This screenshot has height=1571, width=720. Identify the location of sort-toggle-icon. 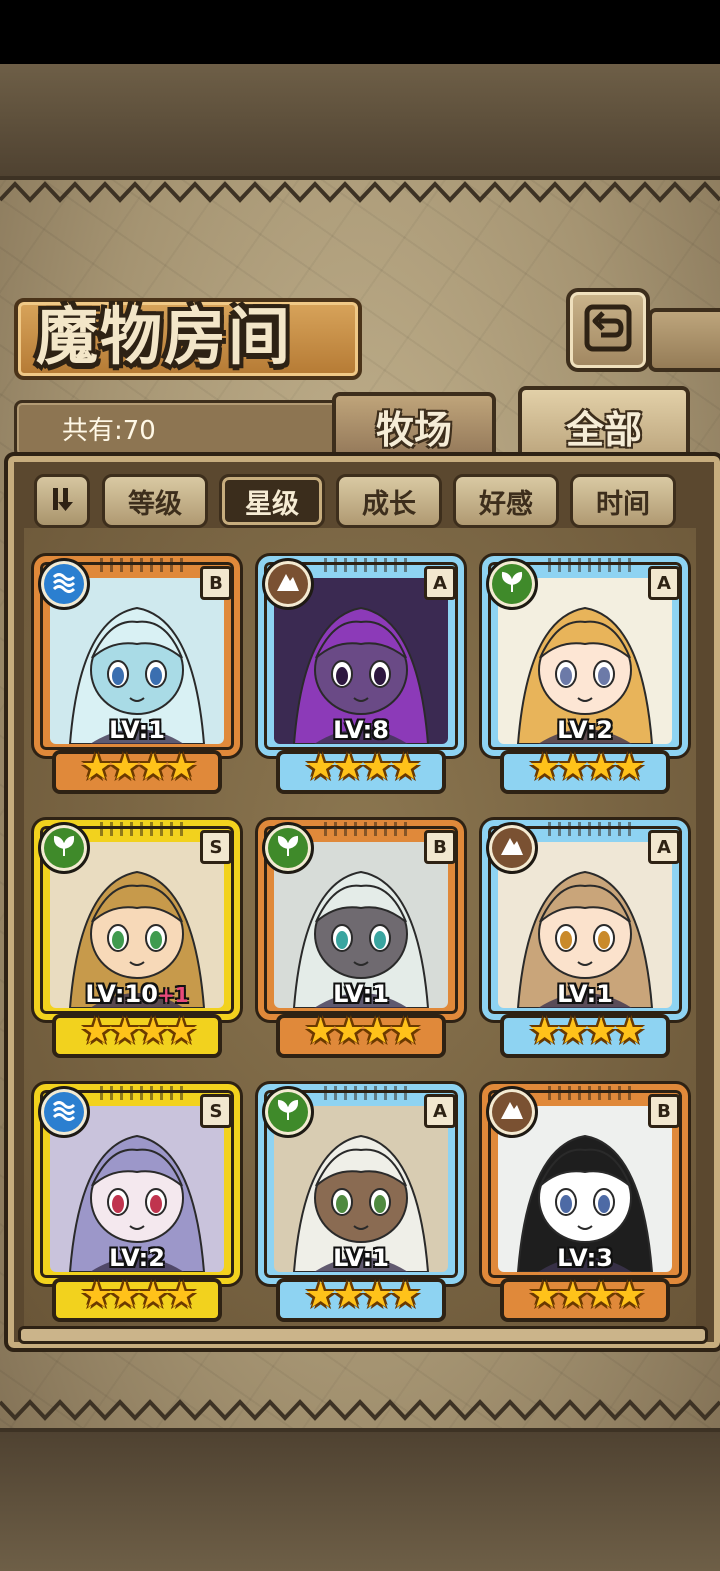
(62, 501).